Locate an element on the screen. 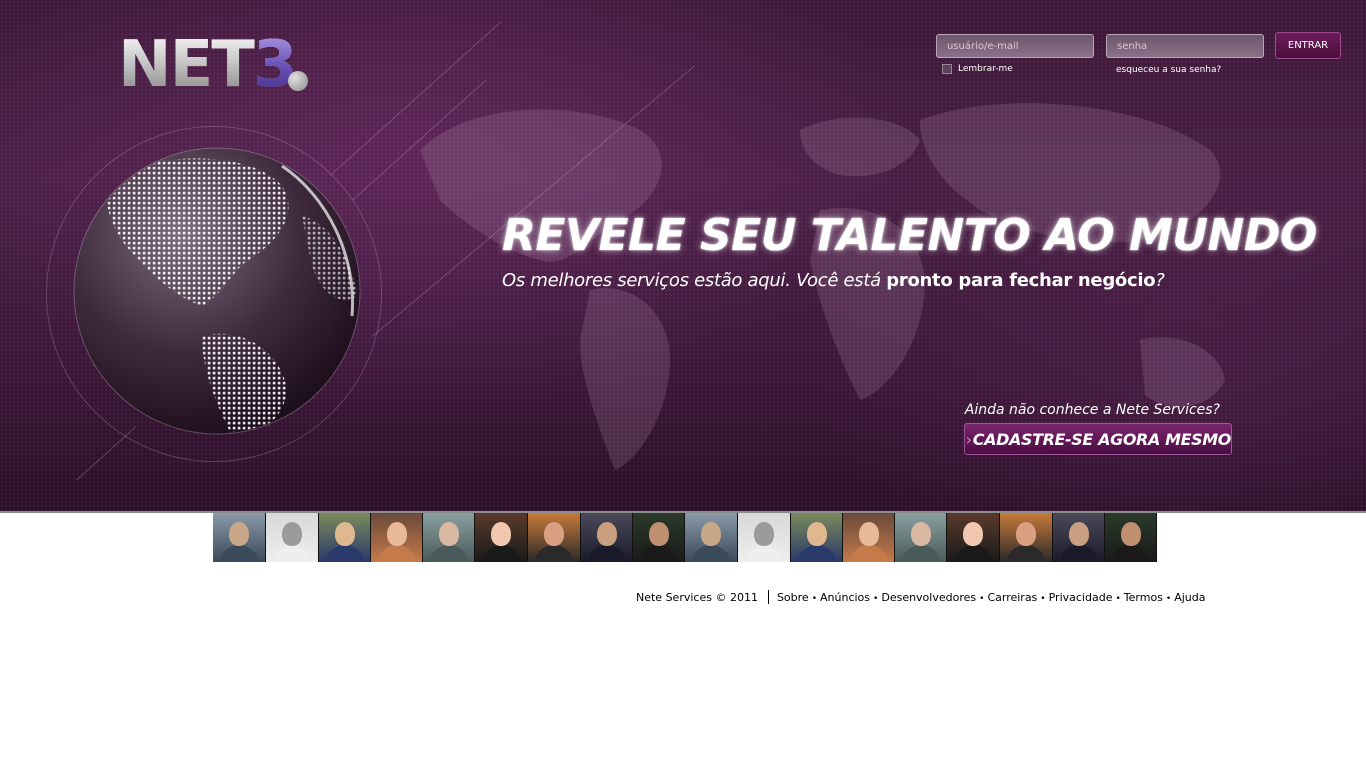 The image size is (1366, 768). footer-link-privacidade: Privacidade is located at coordinates (1081, 597).